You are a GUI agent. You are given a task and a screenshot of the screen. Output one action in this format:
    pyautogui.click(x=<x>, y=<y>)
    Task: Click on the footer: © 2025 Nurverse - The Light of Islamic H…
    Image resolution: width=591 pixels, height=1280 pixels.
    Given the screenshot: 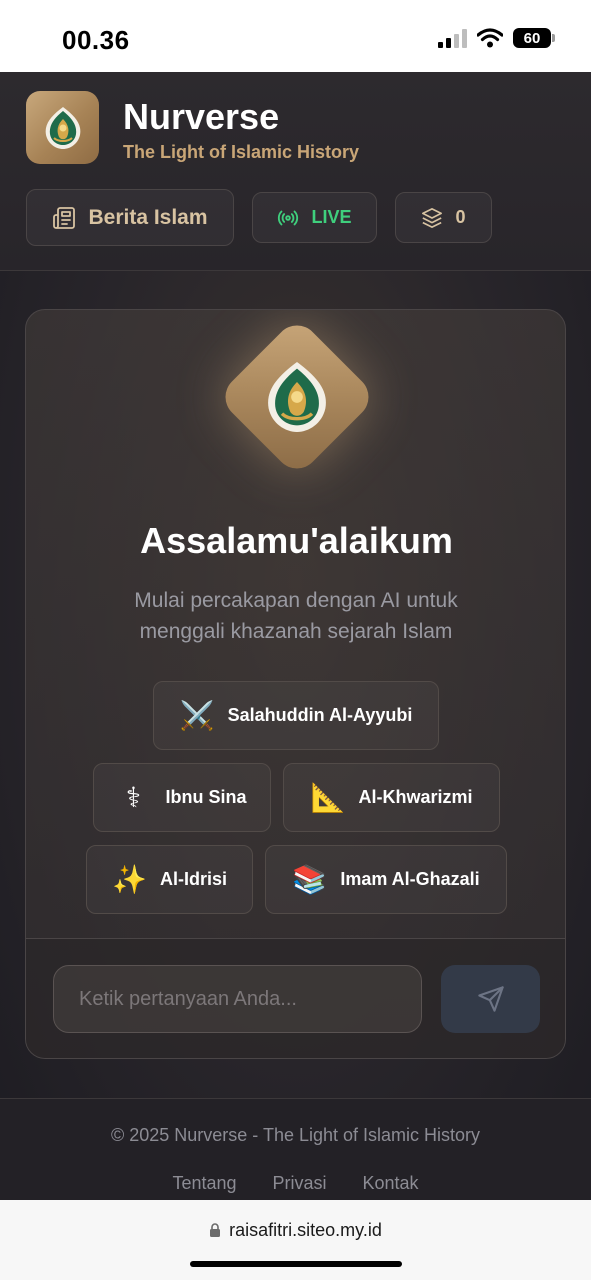 What is the action you would take?
    pyautogui.click(x=295, y=1149)
    